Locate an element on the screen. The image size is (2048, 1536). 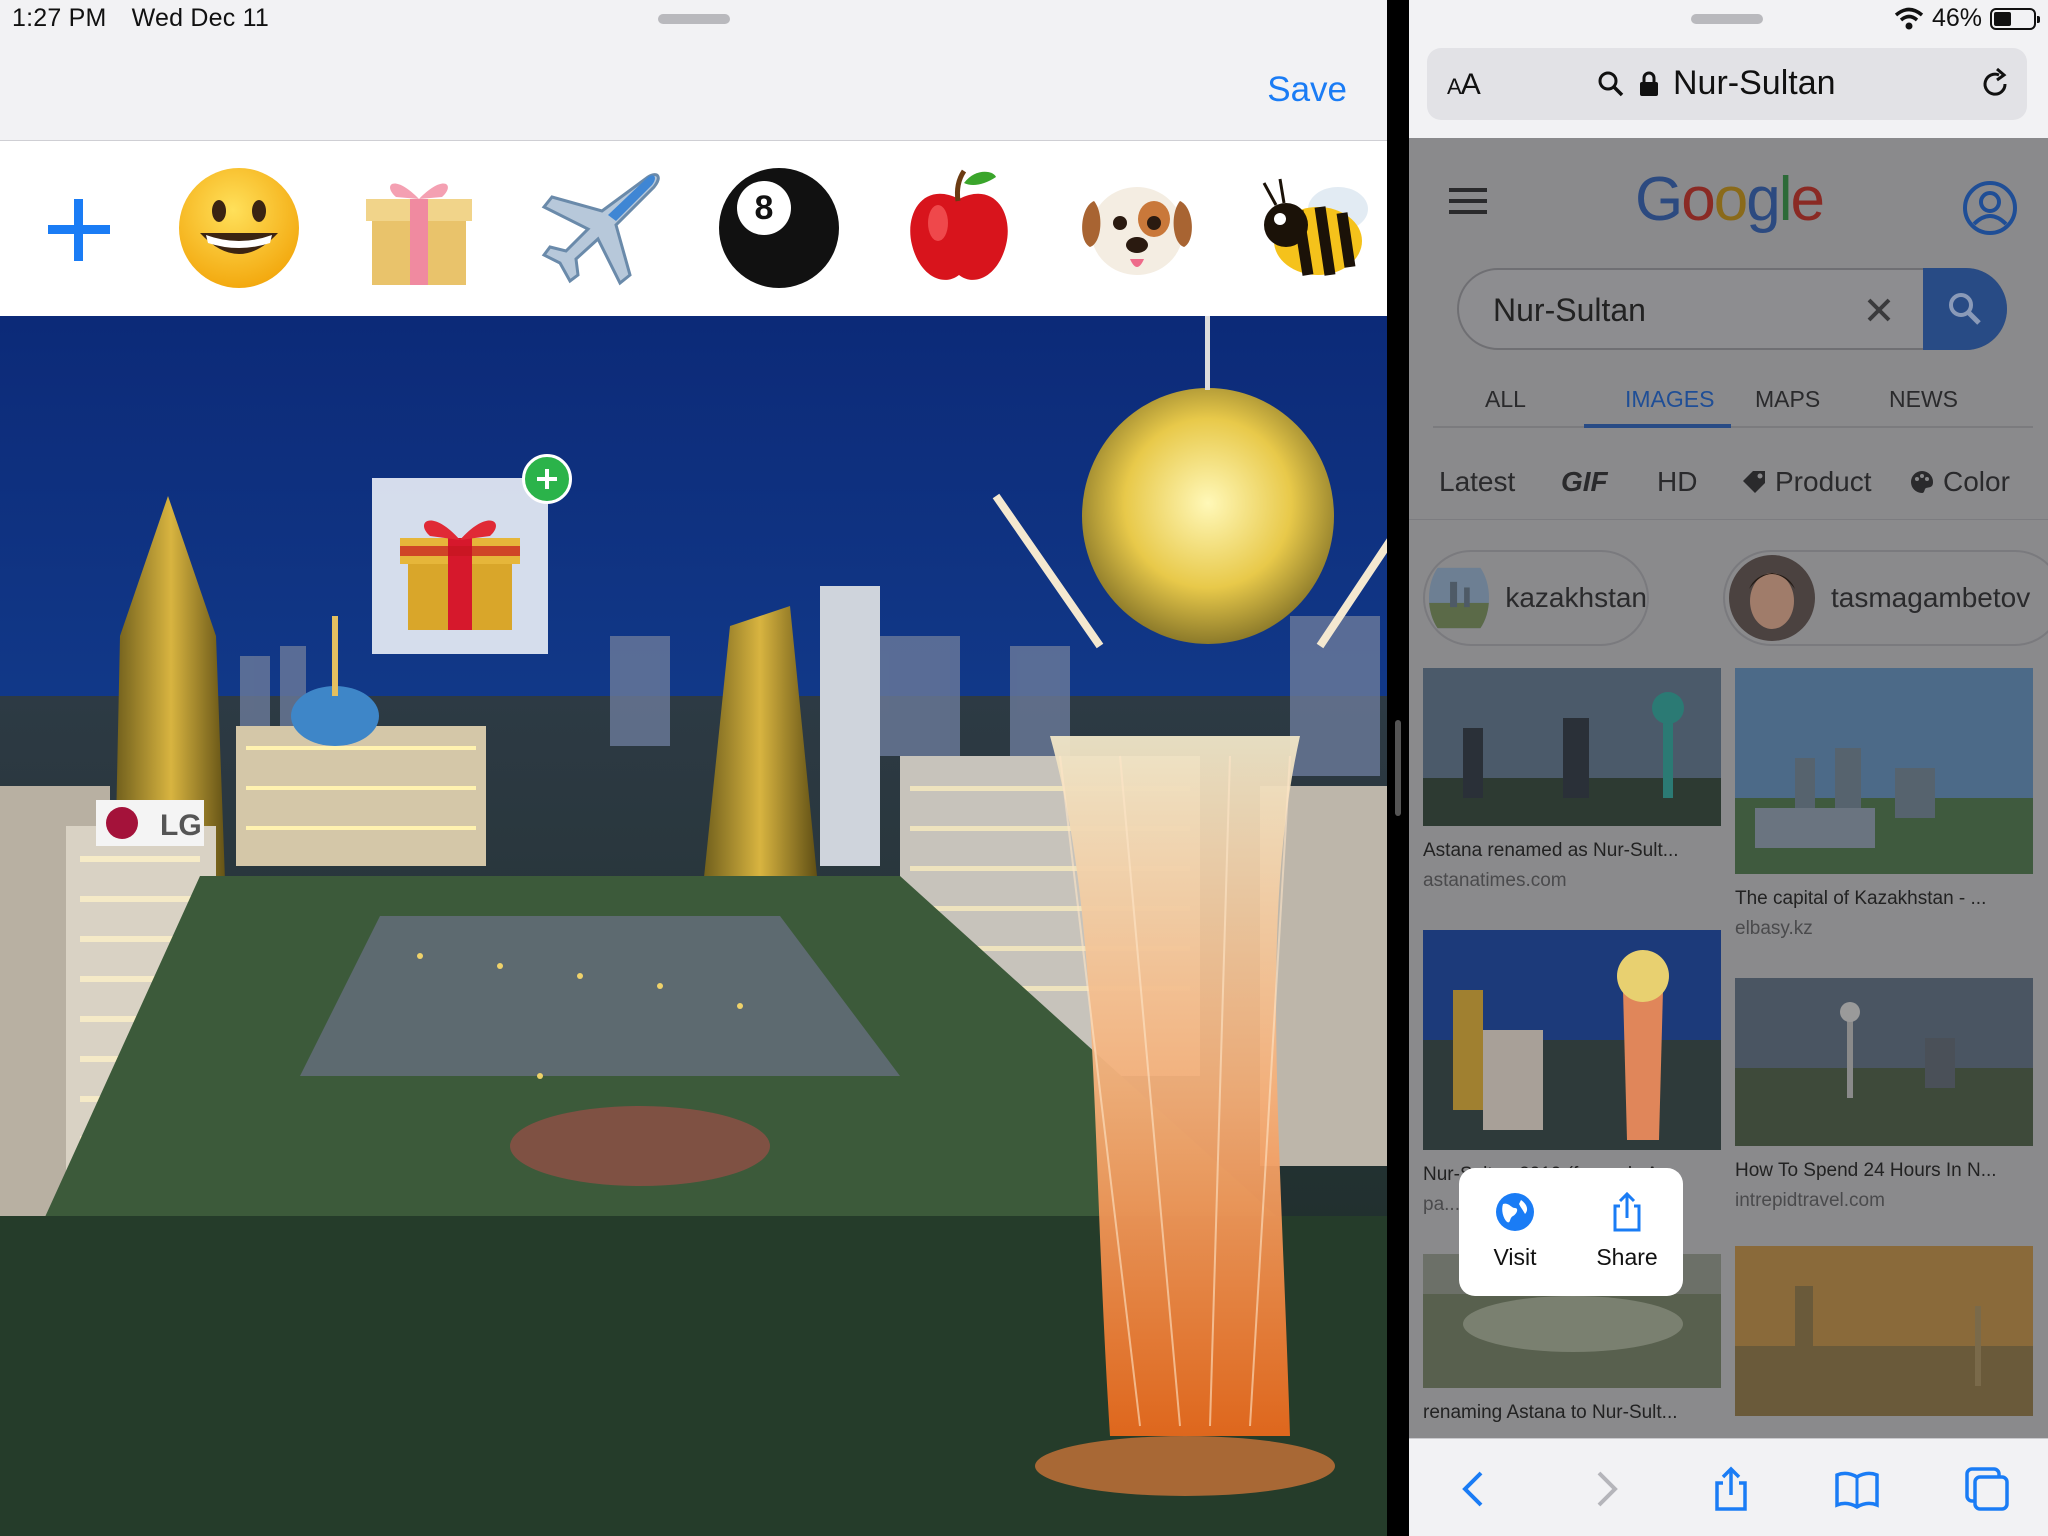
clear-icon is located at coordinates (1879, 310).